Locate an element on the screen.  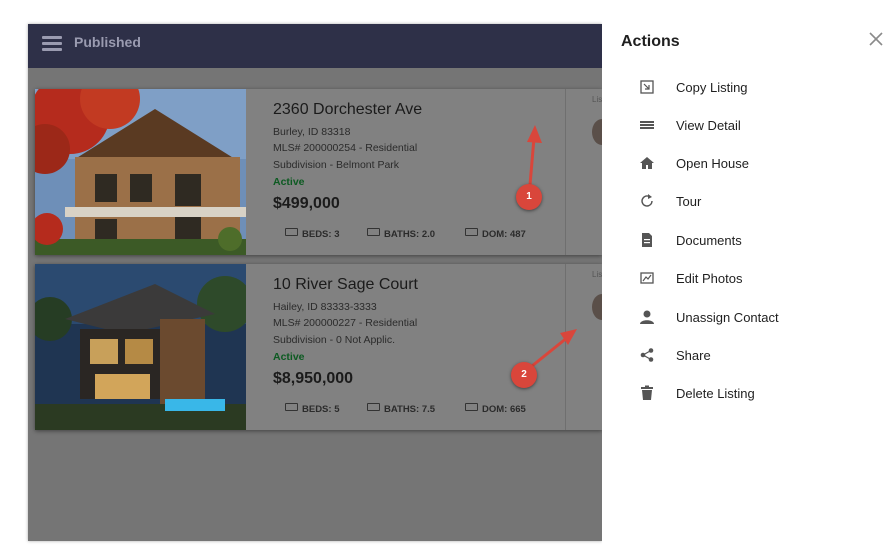
action-label: Unassign Contact is located at coordinates (727, 317).